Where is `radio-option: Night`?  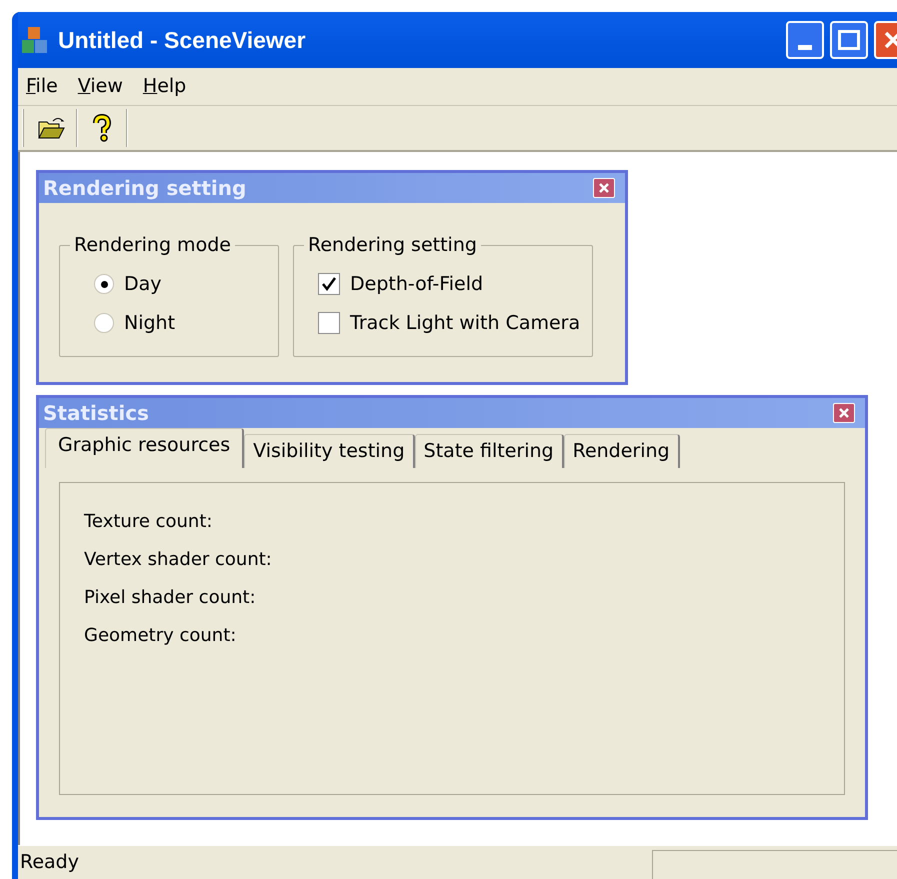 radio-option: Night is located at coordinates (186, 322).